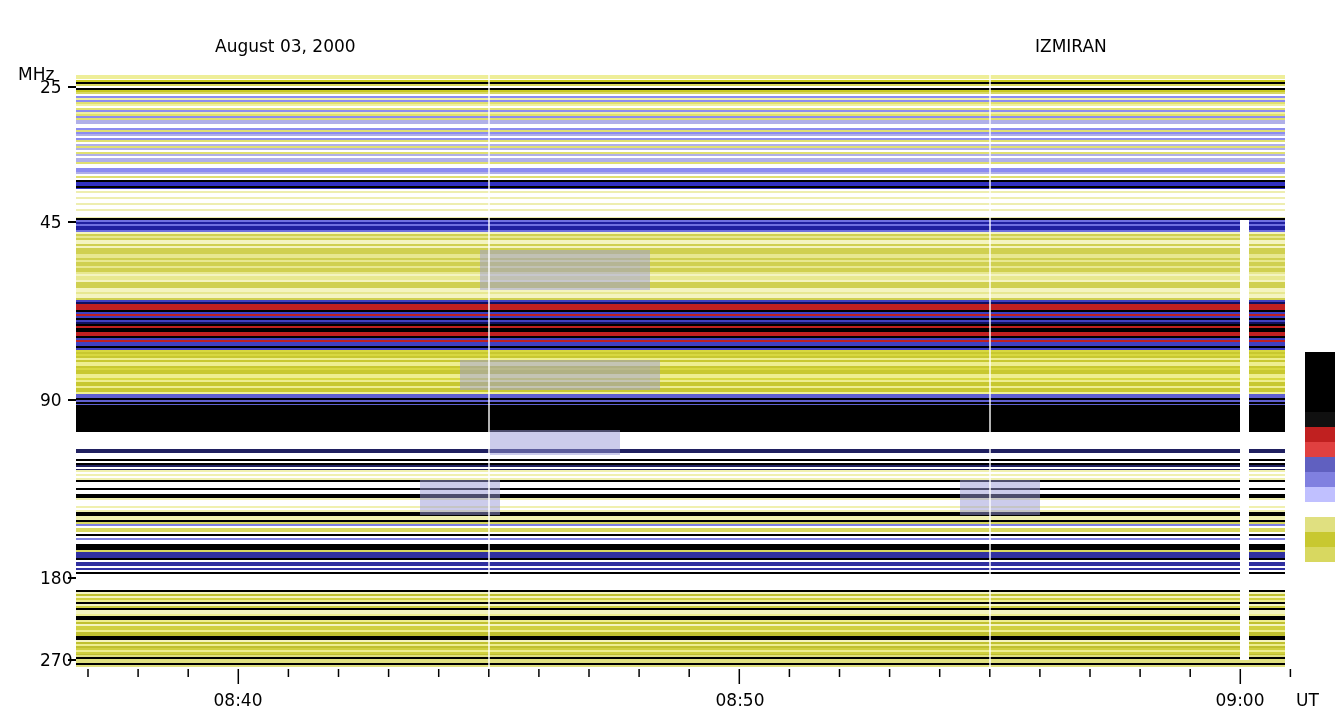 This screenshot has height=723, width=1341. What do you see at coordinates (56, 578) in the screenshot?
I see `frequency-label: 180` at bounding box center [56, 578].